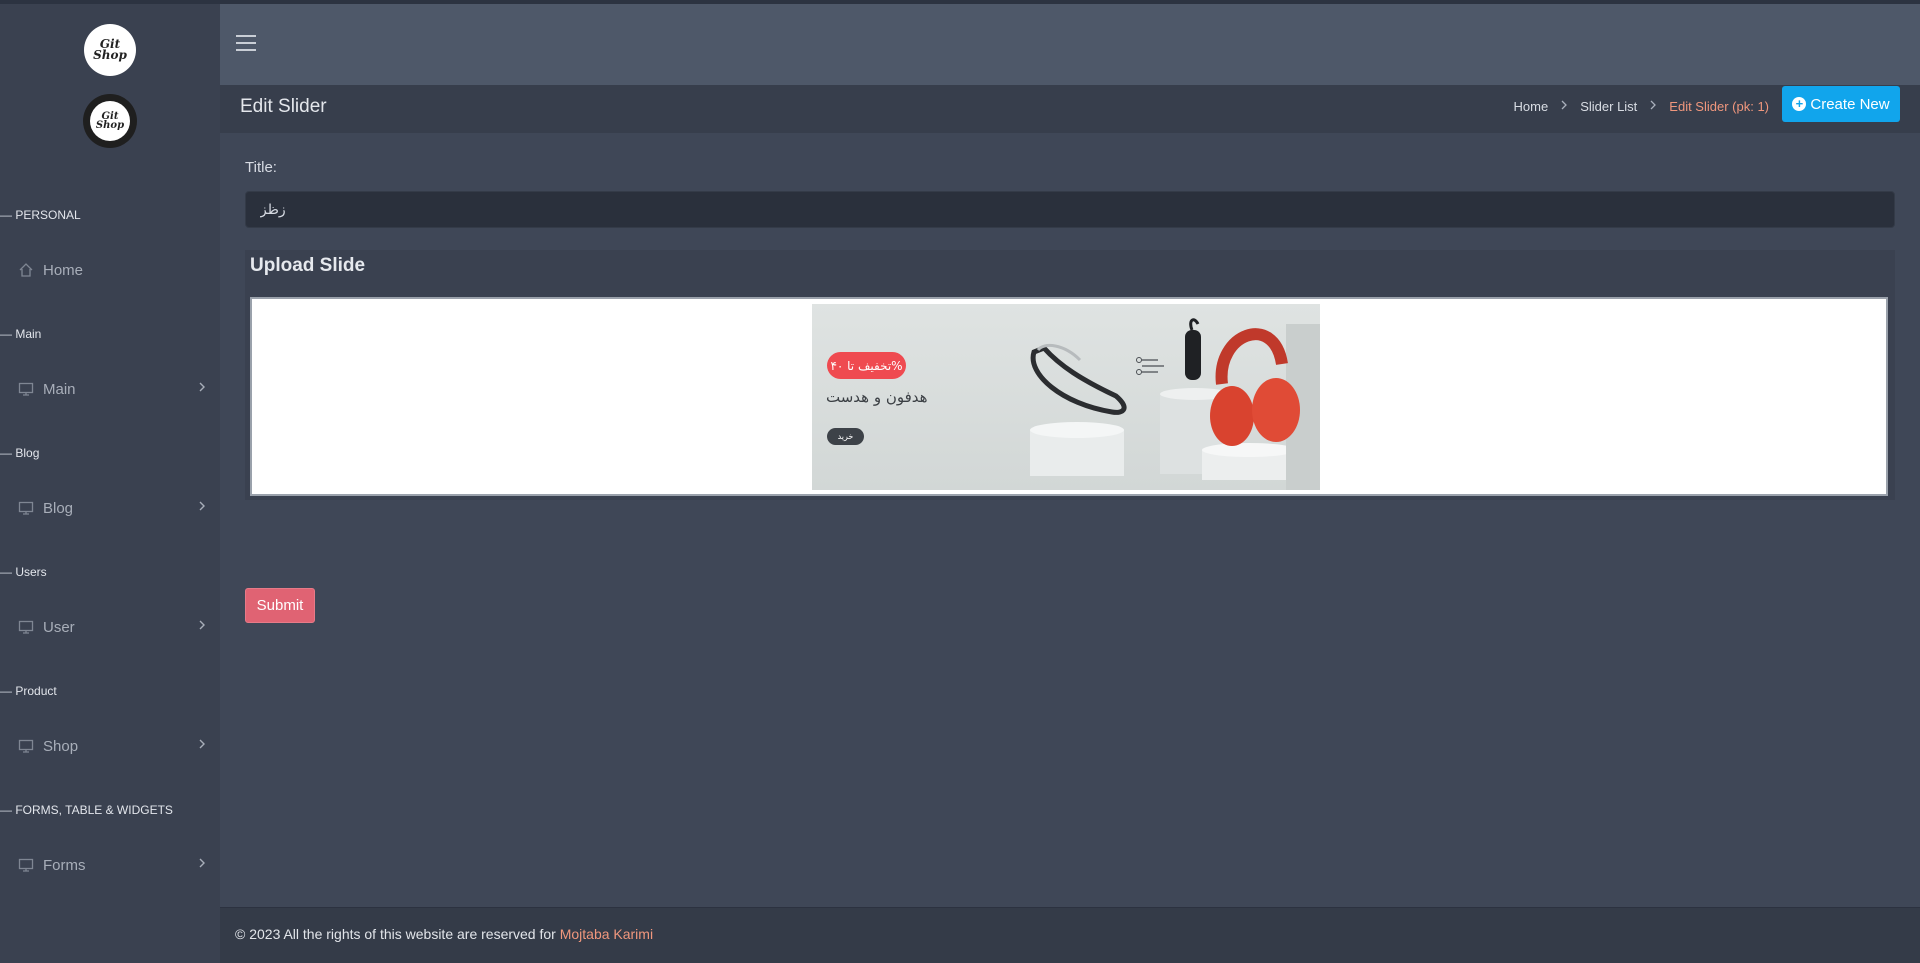 This screenshot has width=1920, height=963. What do you see at coordinates (112, 746) in the screenshot?
I see `sidebar-item-shop: Shop` at bounding box center [112, 746].